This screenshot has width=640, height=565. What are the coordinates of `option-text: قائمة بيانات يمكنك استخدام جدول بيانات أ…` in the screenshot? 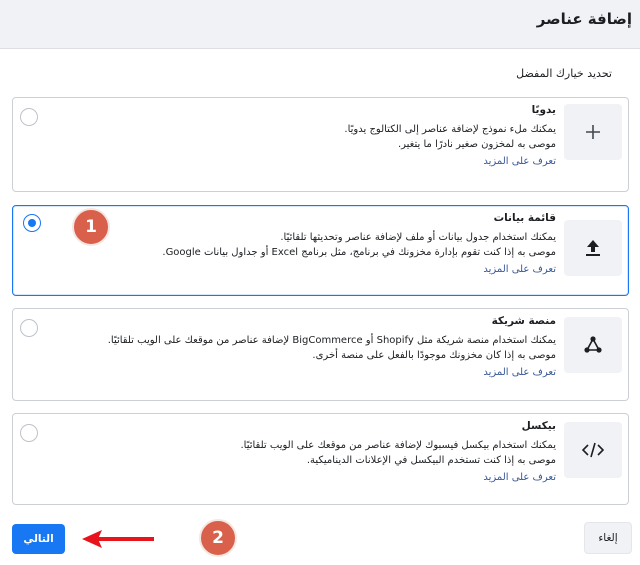 It's located at (341, 243).